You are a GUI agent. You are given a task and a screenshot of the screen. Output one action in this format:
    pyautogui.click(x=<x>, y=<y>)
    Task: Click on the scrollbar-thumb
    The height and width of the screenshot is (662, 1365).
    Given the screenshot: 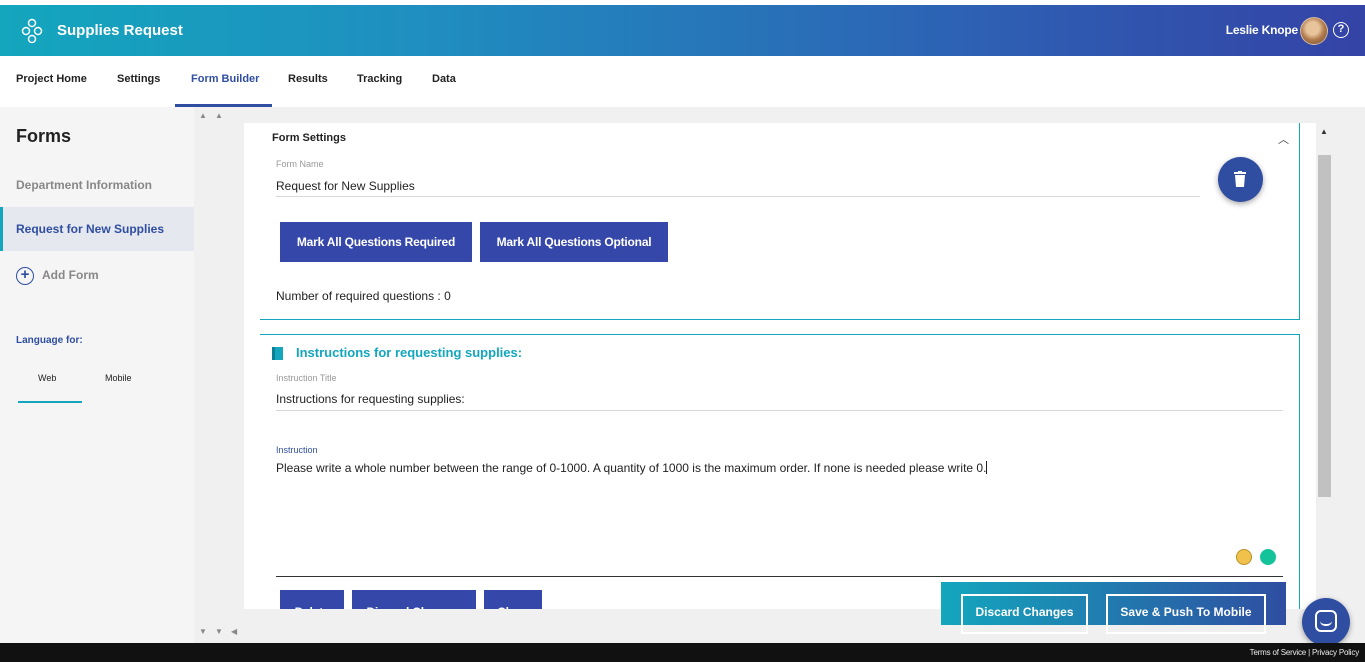 What is the action you would take?
    pyautogui.click(x=1324, y=326)
    